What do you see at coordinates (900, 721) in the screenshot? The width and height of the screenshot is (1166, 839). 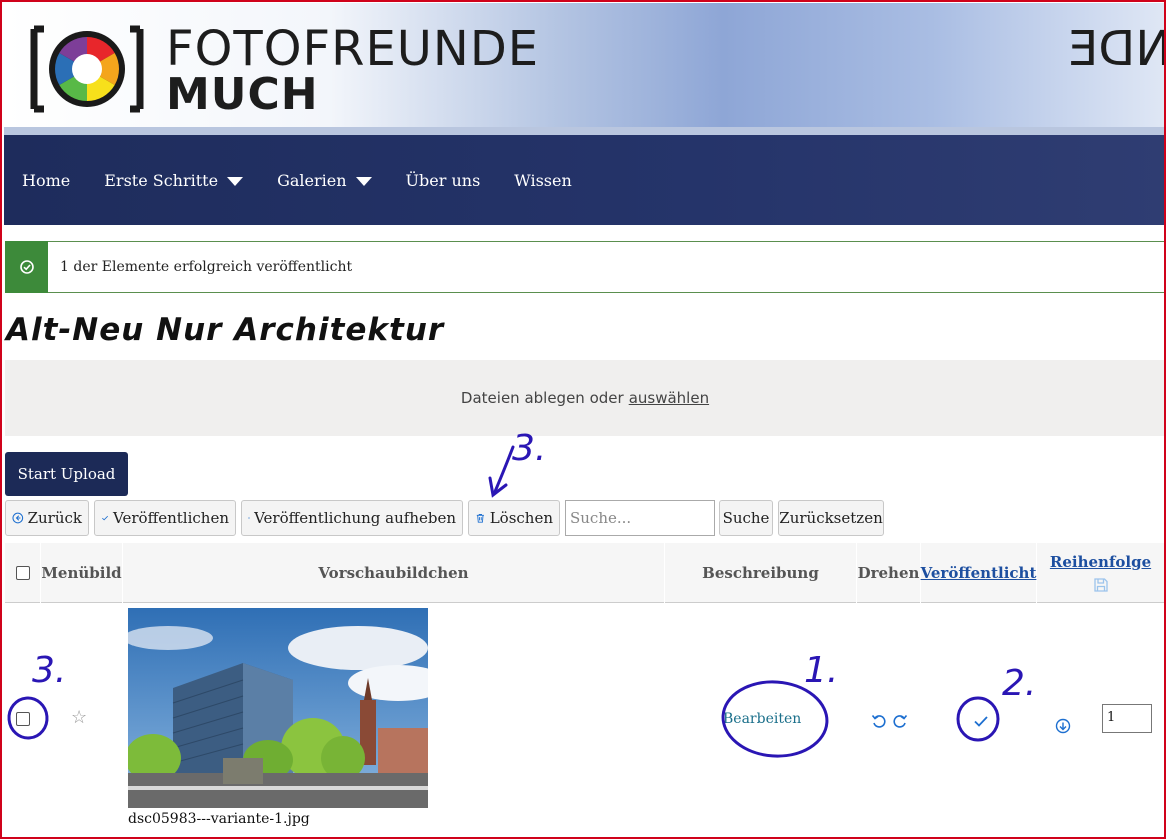 I see `rotate-right-icon` at bounding box center [900, 721].